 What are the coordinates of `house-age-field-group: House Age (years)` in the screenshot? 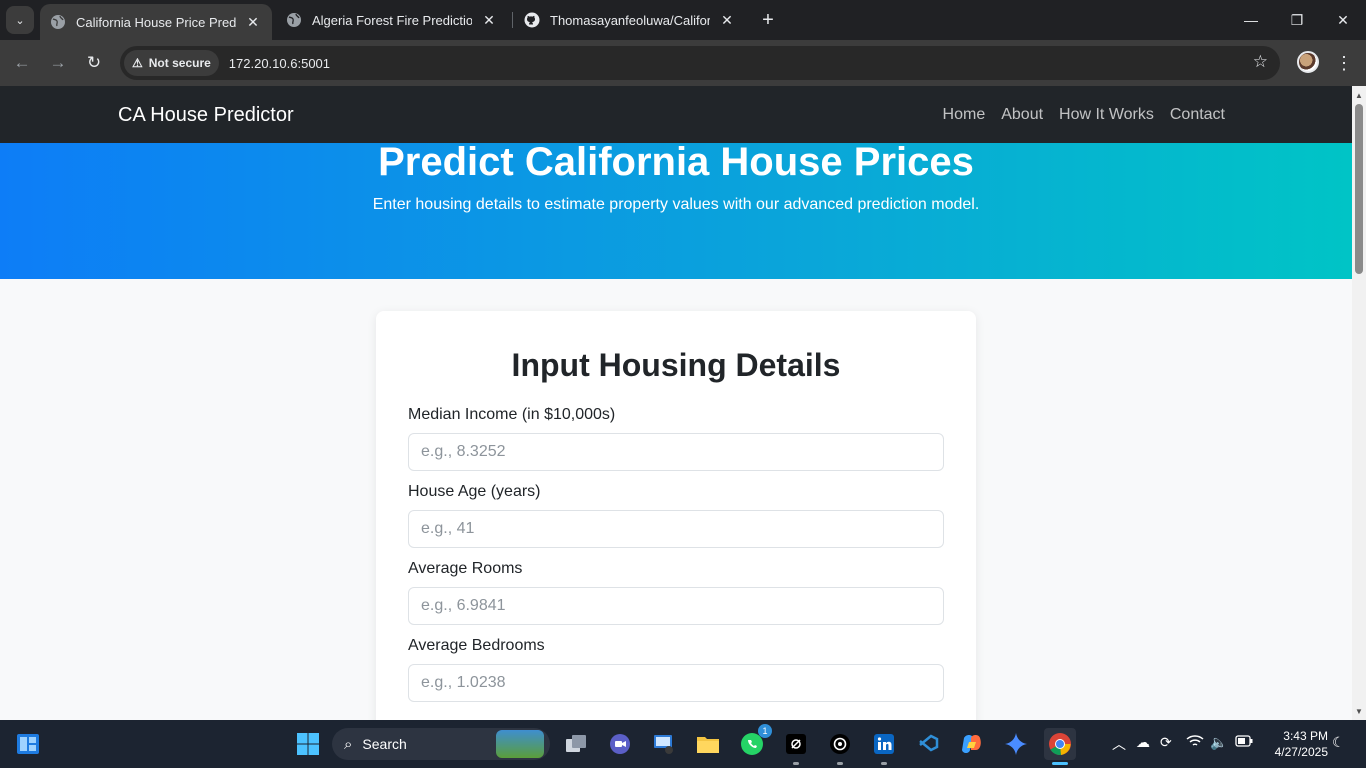 It's located at (676, 515).